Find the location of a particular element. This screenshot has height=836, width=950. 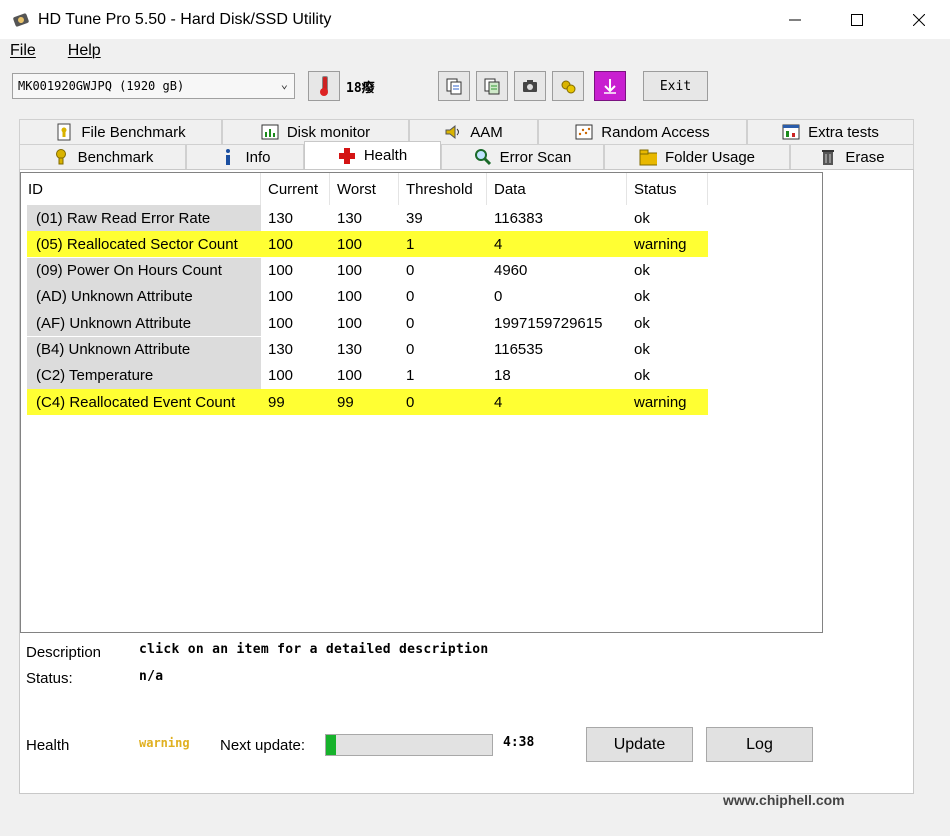

temperature-button is located at coordinates (324, 86).